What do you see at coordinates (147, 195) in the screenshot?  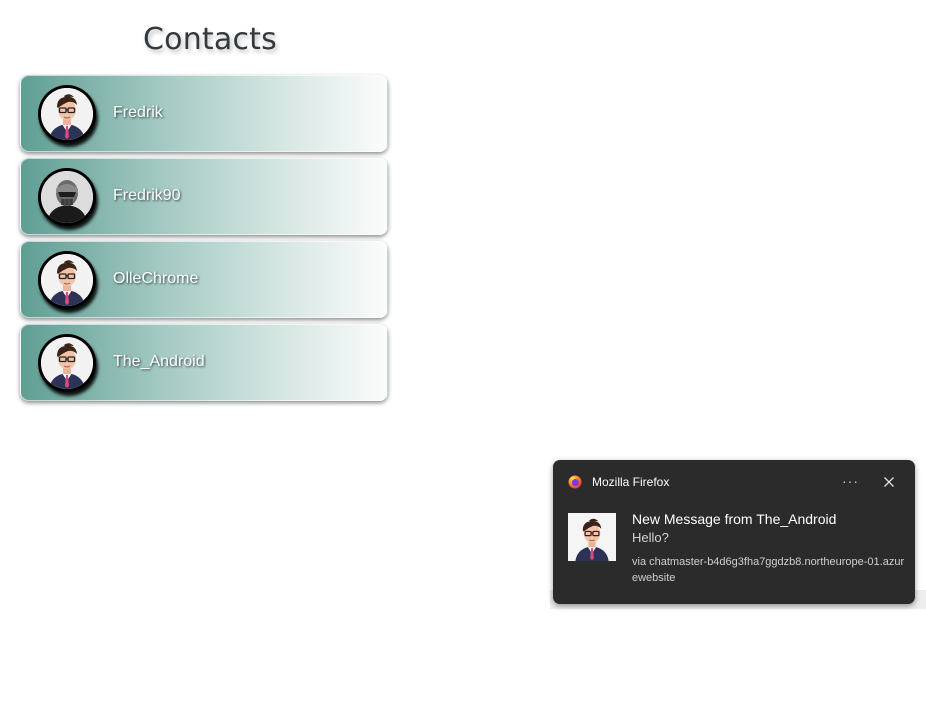 I see `contact-name: Fredrik90` at bounding box center [147, 195].